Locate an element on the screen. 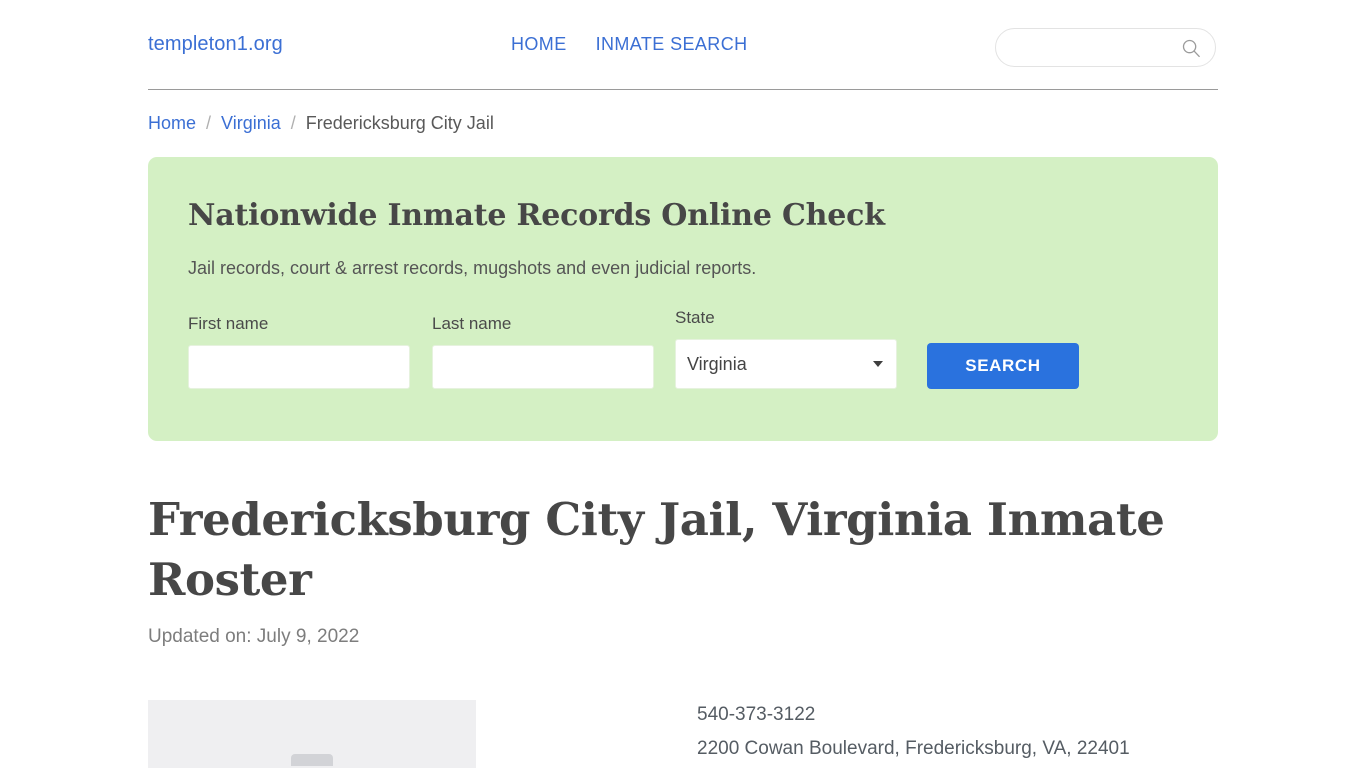  search-icon is located at coordinates (1191, 48).